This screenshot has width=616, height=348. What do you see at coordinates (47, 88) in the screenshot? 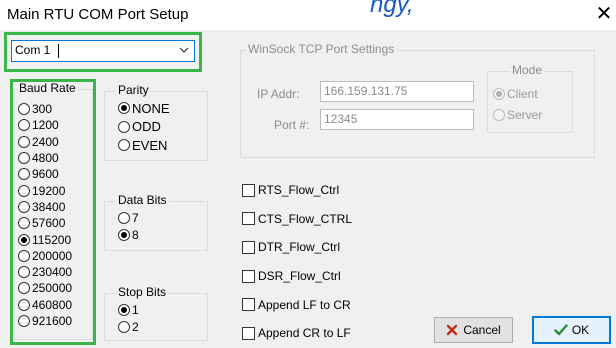
I see `baud-rate-label: Baud Rate` at bounding box center [47, 88].